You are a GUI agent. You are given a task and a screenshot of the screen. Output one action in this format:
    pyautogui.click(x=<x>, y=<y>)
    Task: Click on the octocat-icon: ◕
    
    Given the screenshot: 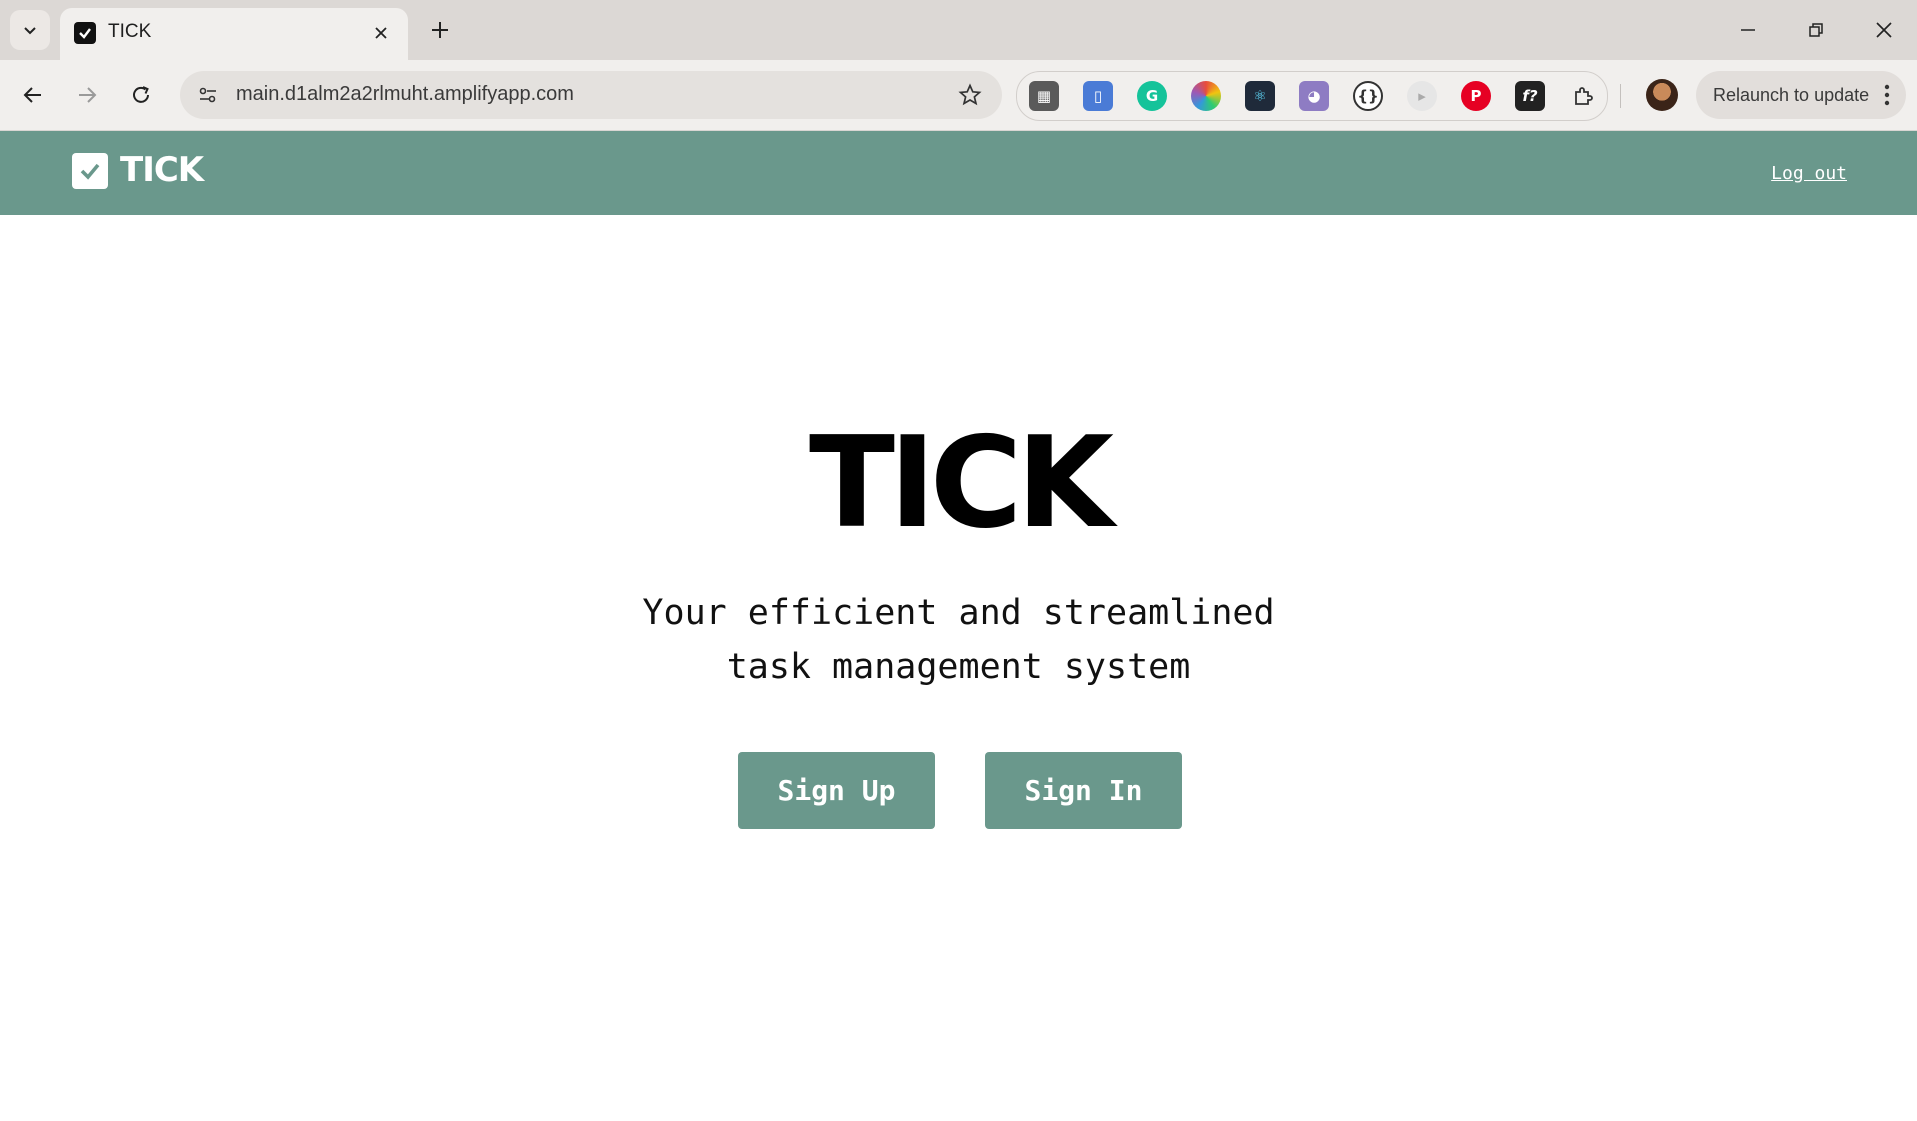 What is the action you would take?
    pyautogui.click(x=1314, y=96)
    